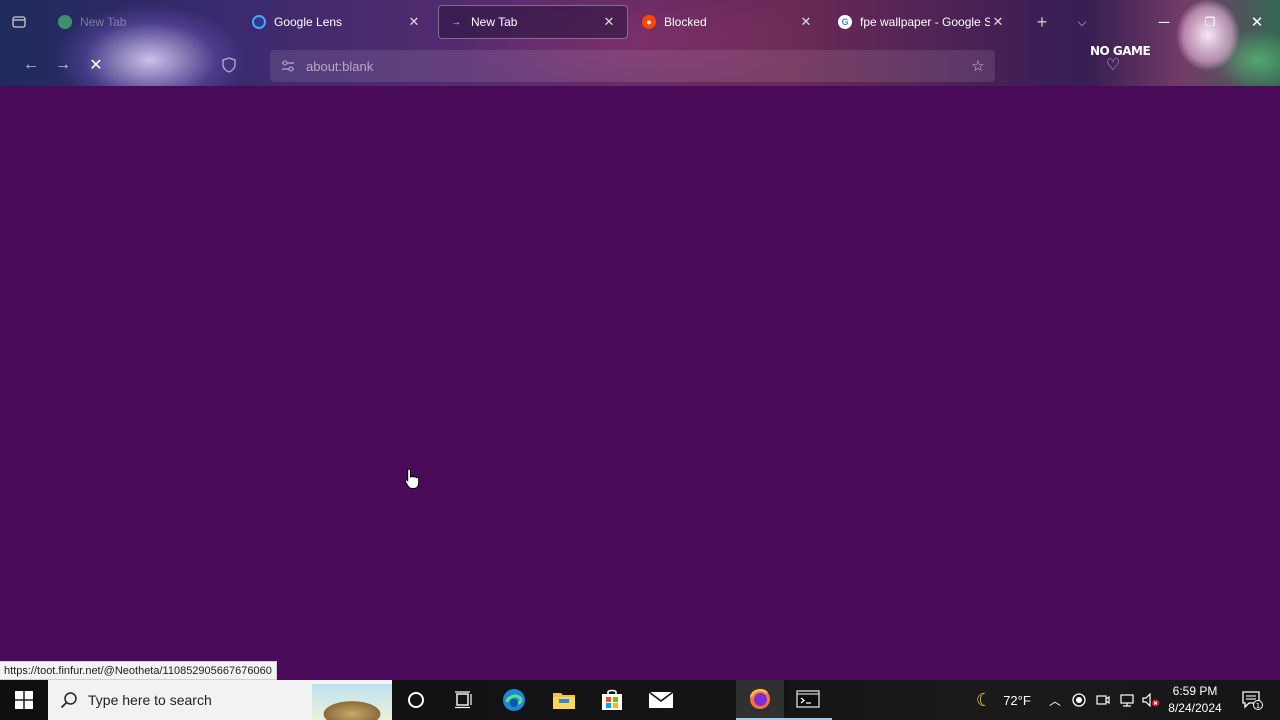 Image resolution: width=1280 pixels, height=720 pixels. I want to click on tab-list-icon, so click(19, 22).